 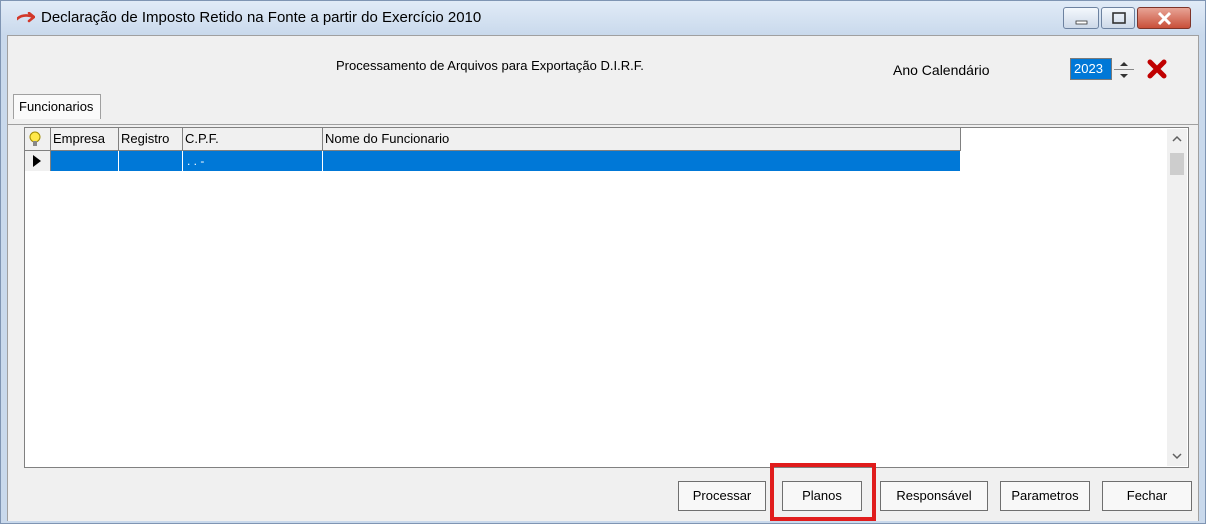 What do you see at coordinates (1091, 69) in the screenshot?
I see `year-input: 2023` at bounding box center [1091, 69].